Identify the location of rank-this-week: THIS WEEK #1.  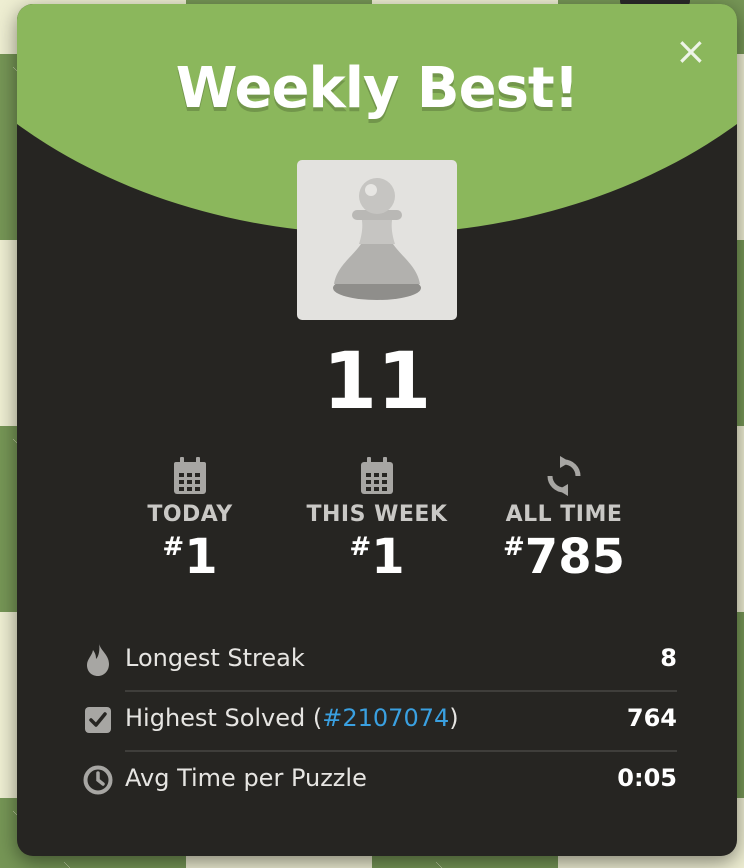
(377, 520).